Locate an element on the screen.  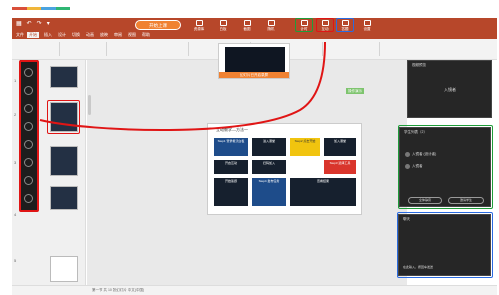
step-card: 扫码加入 is located at coordinates (269, 167).